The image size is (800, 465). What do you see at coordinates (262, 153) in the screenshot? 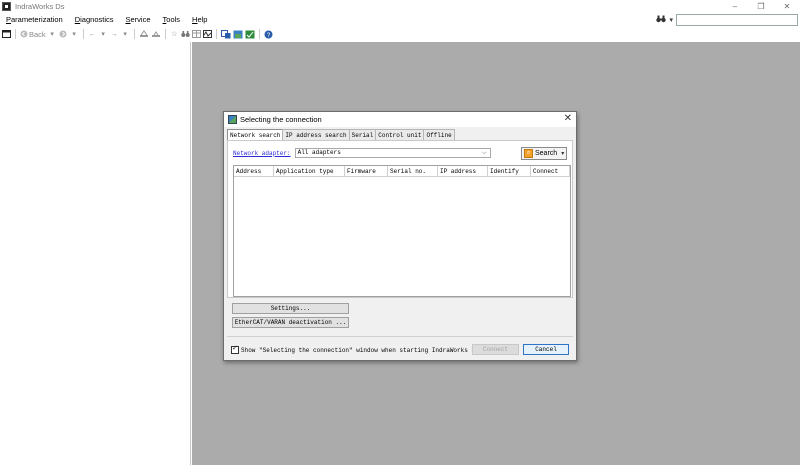
I see `network-adapter-link: Network adapter:` at bounding box center [262, 153].